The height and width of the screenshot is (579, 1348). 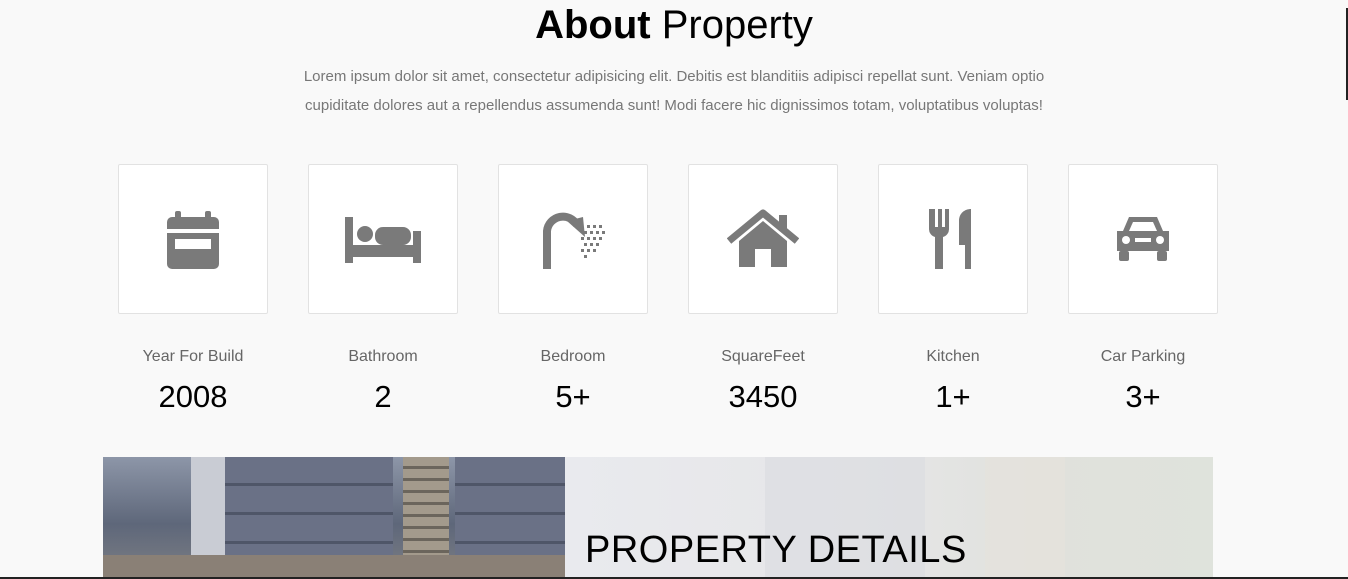 I want to click on home-icon, so click(x=763, y=238).